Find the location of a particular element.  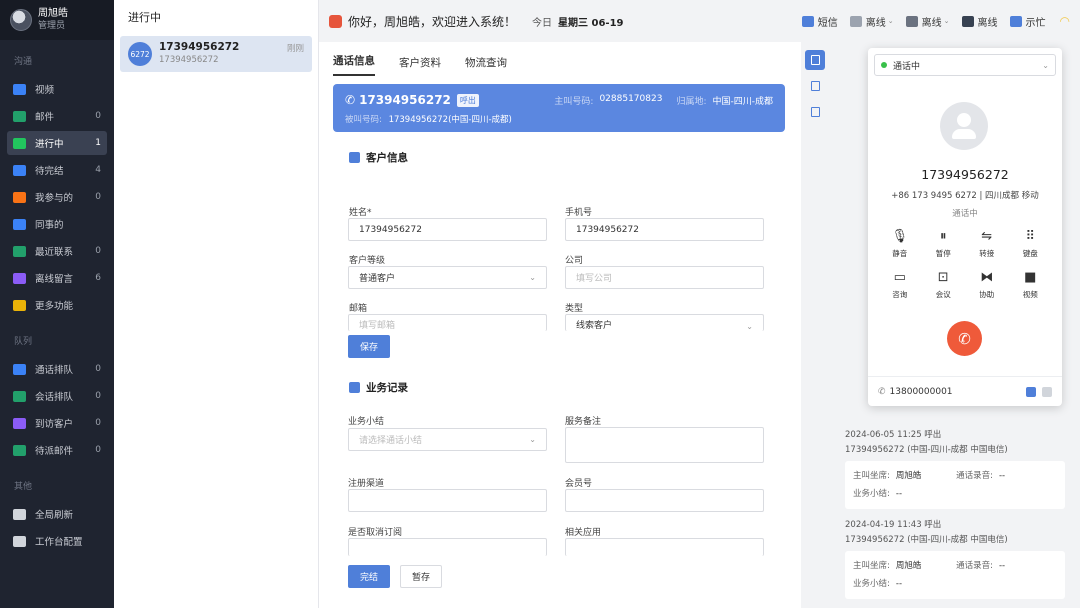

tab-call-info: 通话信息 is located at coordinates (354, 64).